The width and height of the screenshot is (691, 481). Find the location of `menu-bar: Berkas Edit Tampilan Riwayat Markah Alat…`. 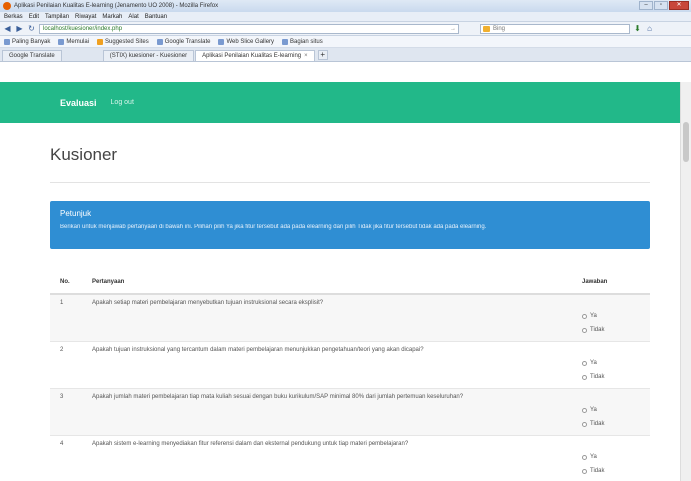

menu-bar: Berkas Edit Tampilan Riwayat Markah Alat… is located at coordinates (345, 17).